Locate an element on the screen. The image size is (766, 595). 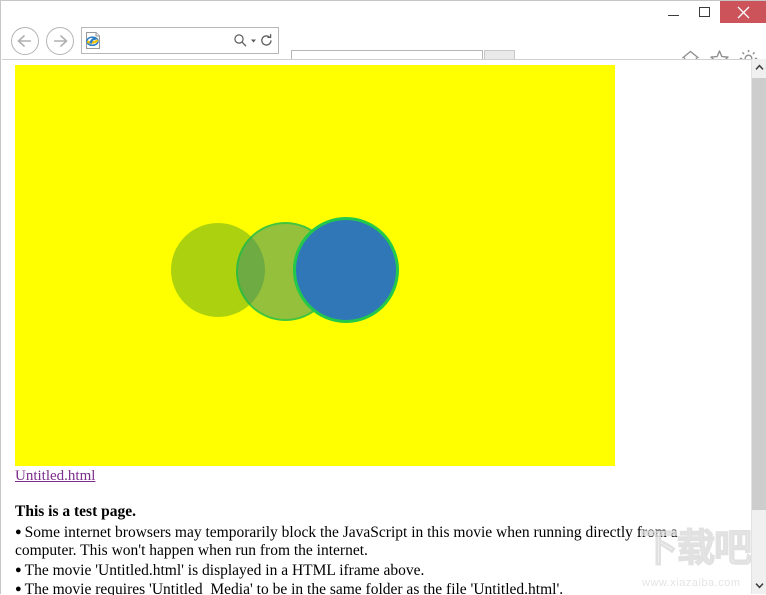
forward-arrow-icon is located at coordinates (61, 41).